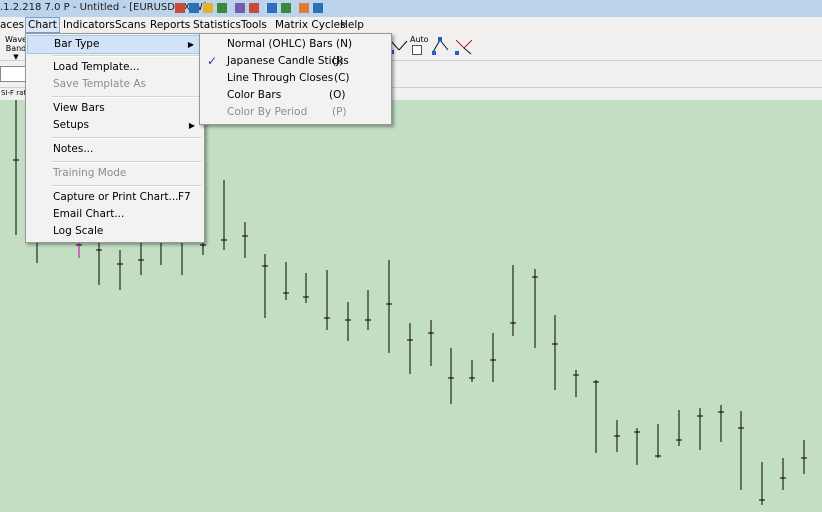 Image resolution: width=822 pixels, height=512 pixels. I want to click on view-bars-label: View Bars, so click(79, 108).